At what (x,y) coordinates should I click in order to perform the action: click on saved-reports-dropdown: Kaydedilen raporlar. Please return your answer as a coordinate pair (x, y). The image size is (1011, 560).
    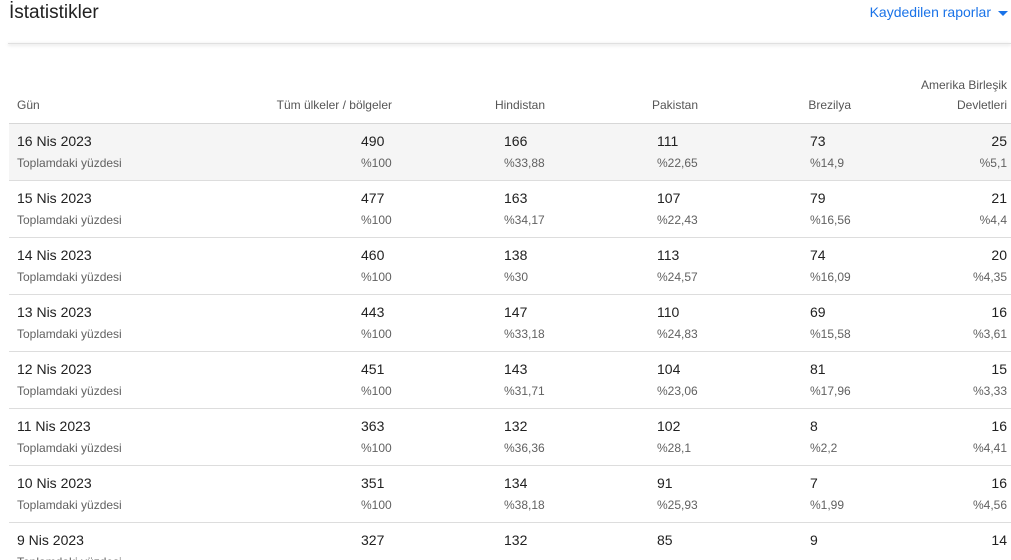
    Looking at the image, I should click on (939, 12).